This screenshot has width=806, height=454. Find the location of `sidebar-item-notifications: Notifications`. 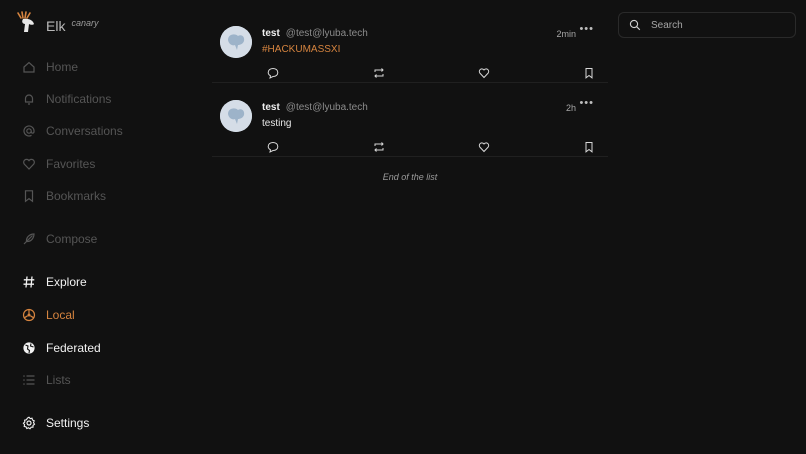

sidebar-item-notifications: Notifications is located at coordinates (66, 99).